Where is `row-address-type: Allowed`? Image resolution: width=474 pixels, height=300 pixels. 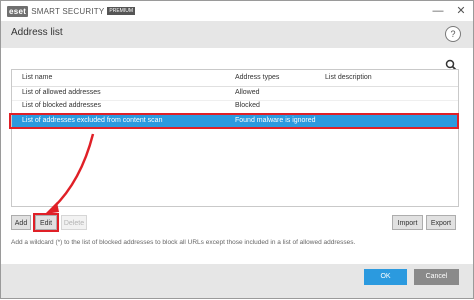
row-address-type: Allowed is located at coordinates (247, 92).